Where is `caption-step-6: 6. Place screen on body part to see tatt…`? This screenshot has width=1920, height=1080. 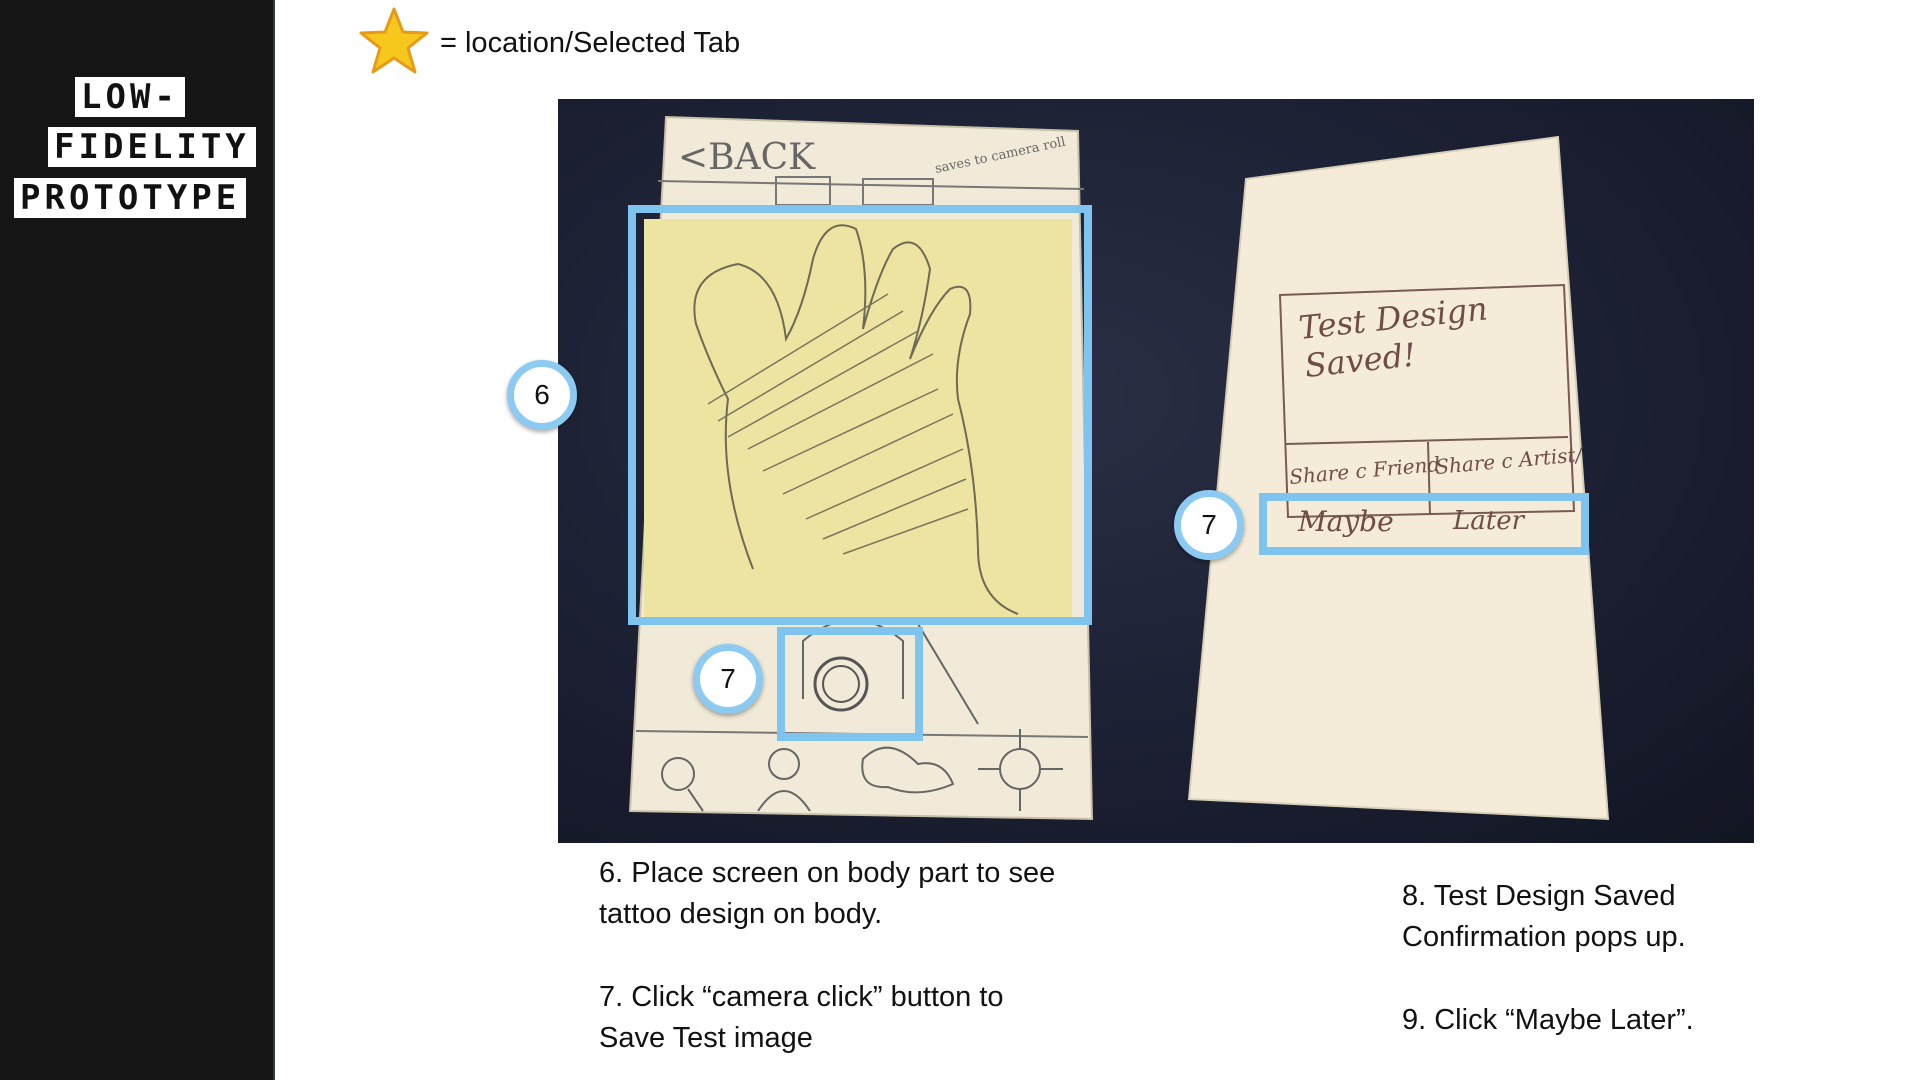
caption-step-6: 6. Place screen on body part to see tatt… is located at coordinates (827, 894).